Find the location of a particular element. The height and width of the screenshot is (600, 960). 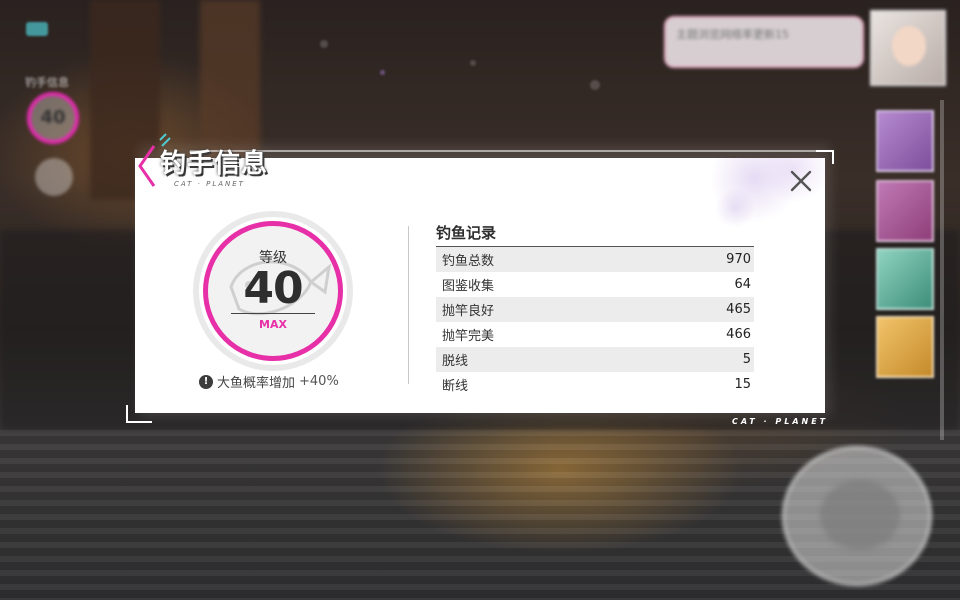

close-icon is located at coordinates (801, 181).